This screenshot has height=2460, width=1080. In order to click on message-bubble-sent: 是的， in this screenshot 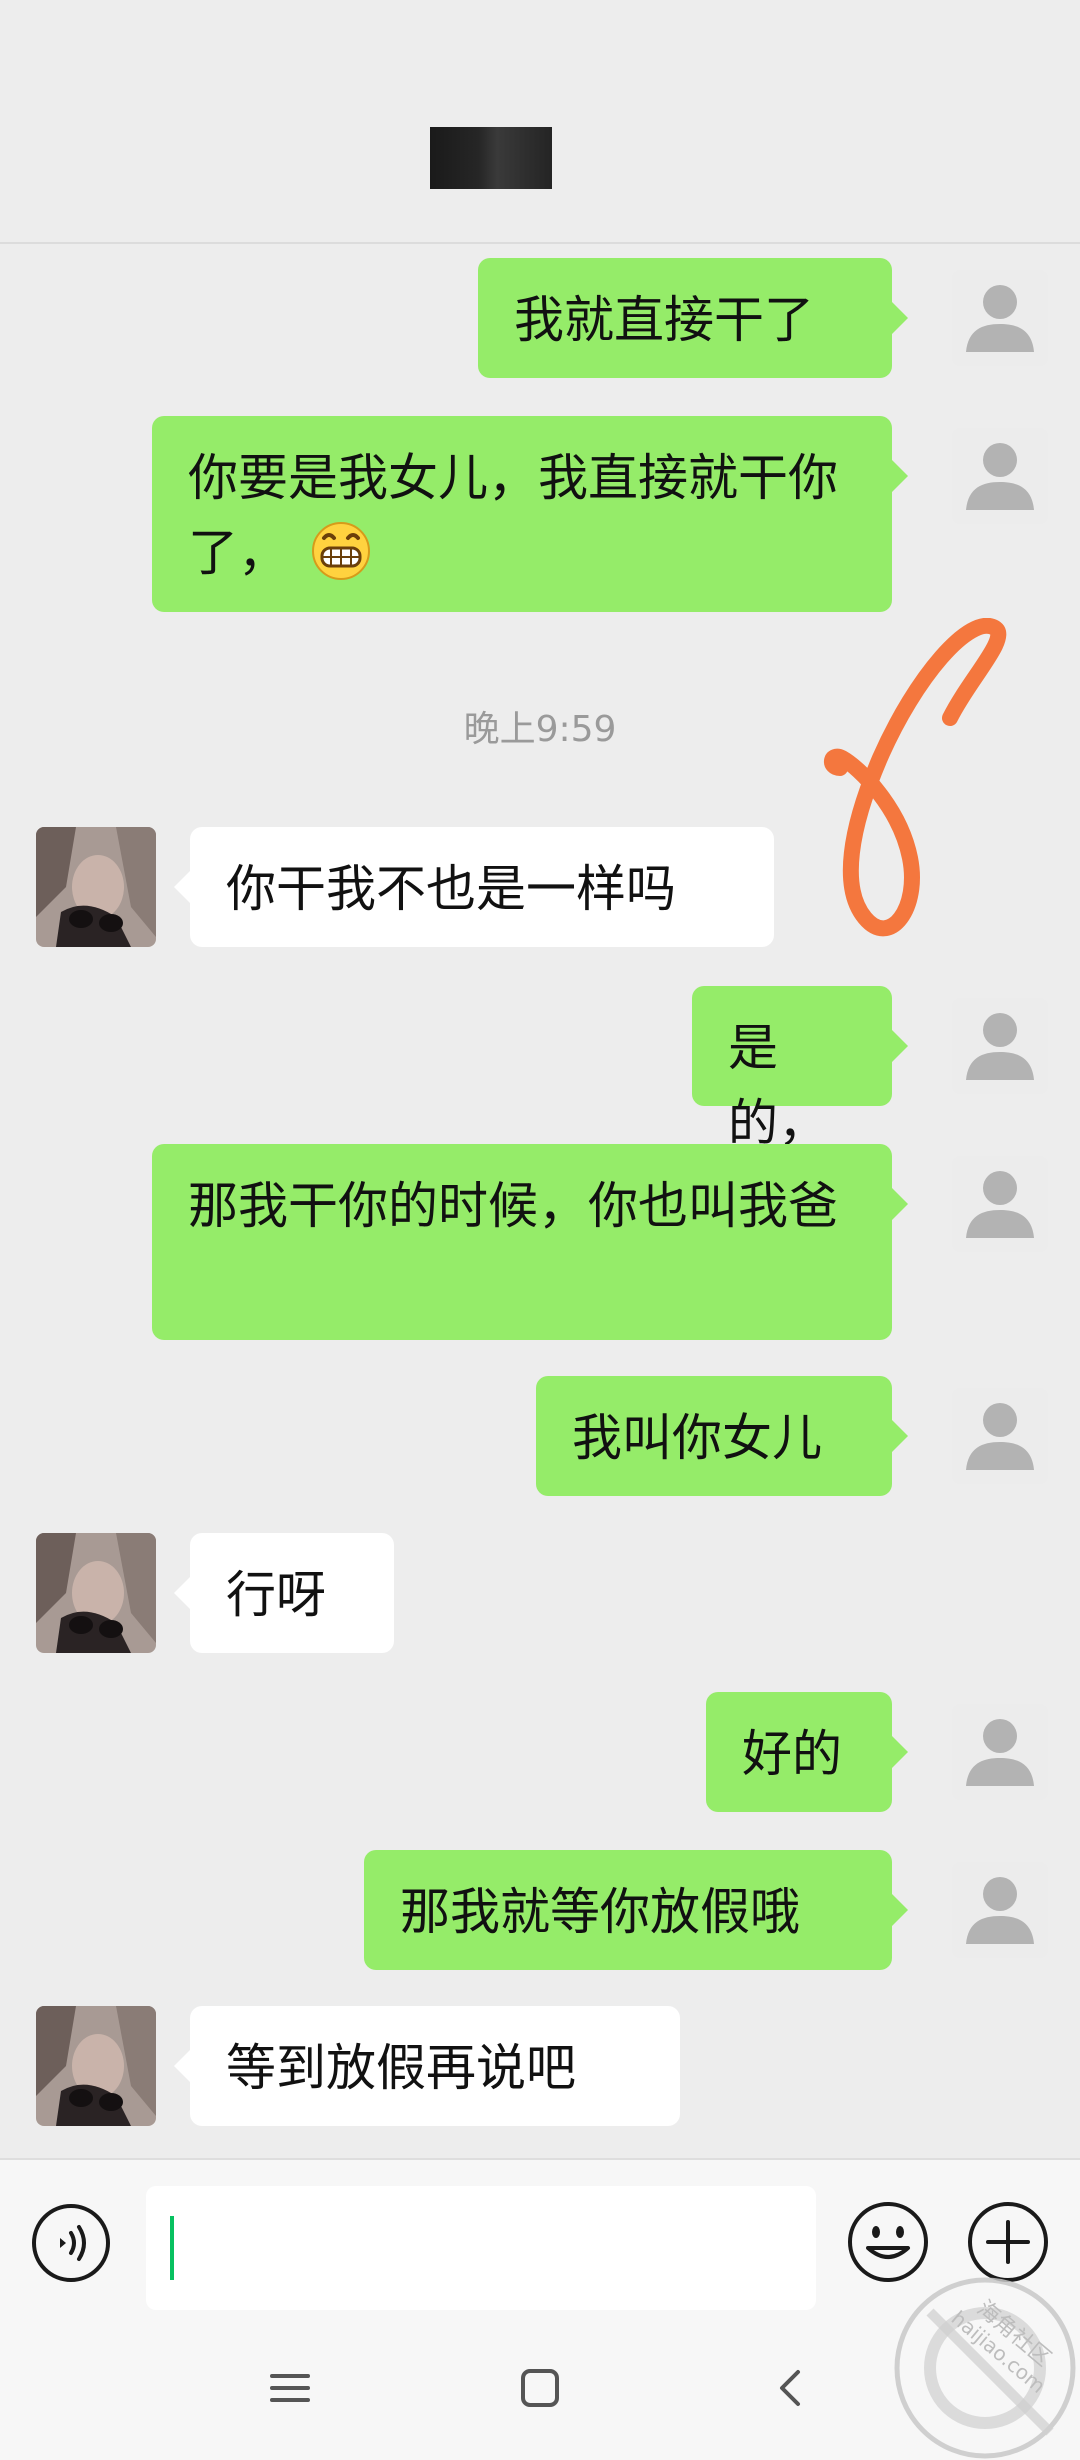, I will do `click(800, 1069)`.